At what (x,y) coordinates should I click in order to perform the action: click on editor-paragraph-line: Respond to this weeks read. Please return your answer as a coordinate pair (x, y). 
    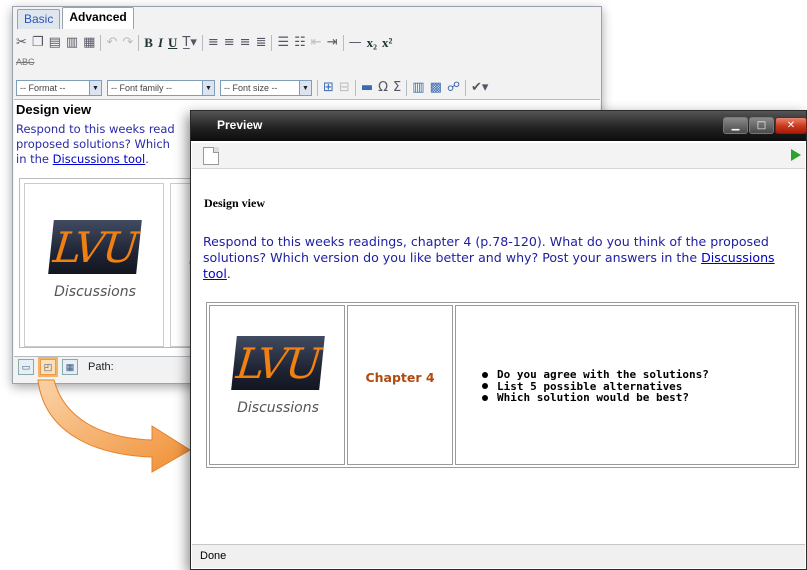
    Looking at the image, I should click on (95, 129).